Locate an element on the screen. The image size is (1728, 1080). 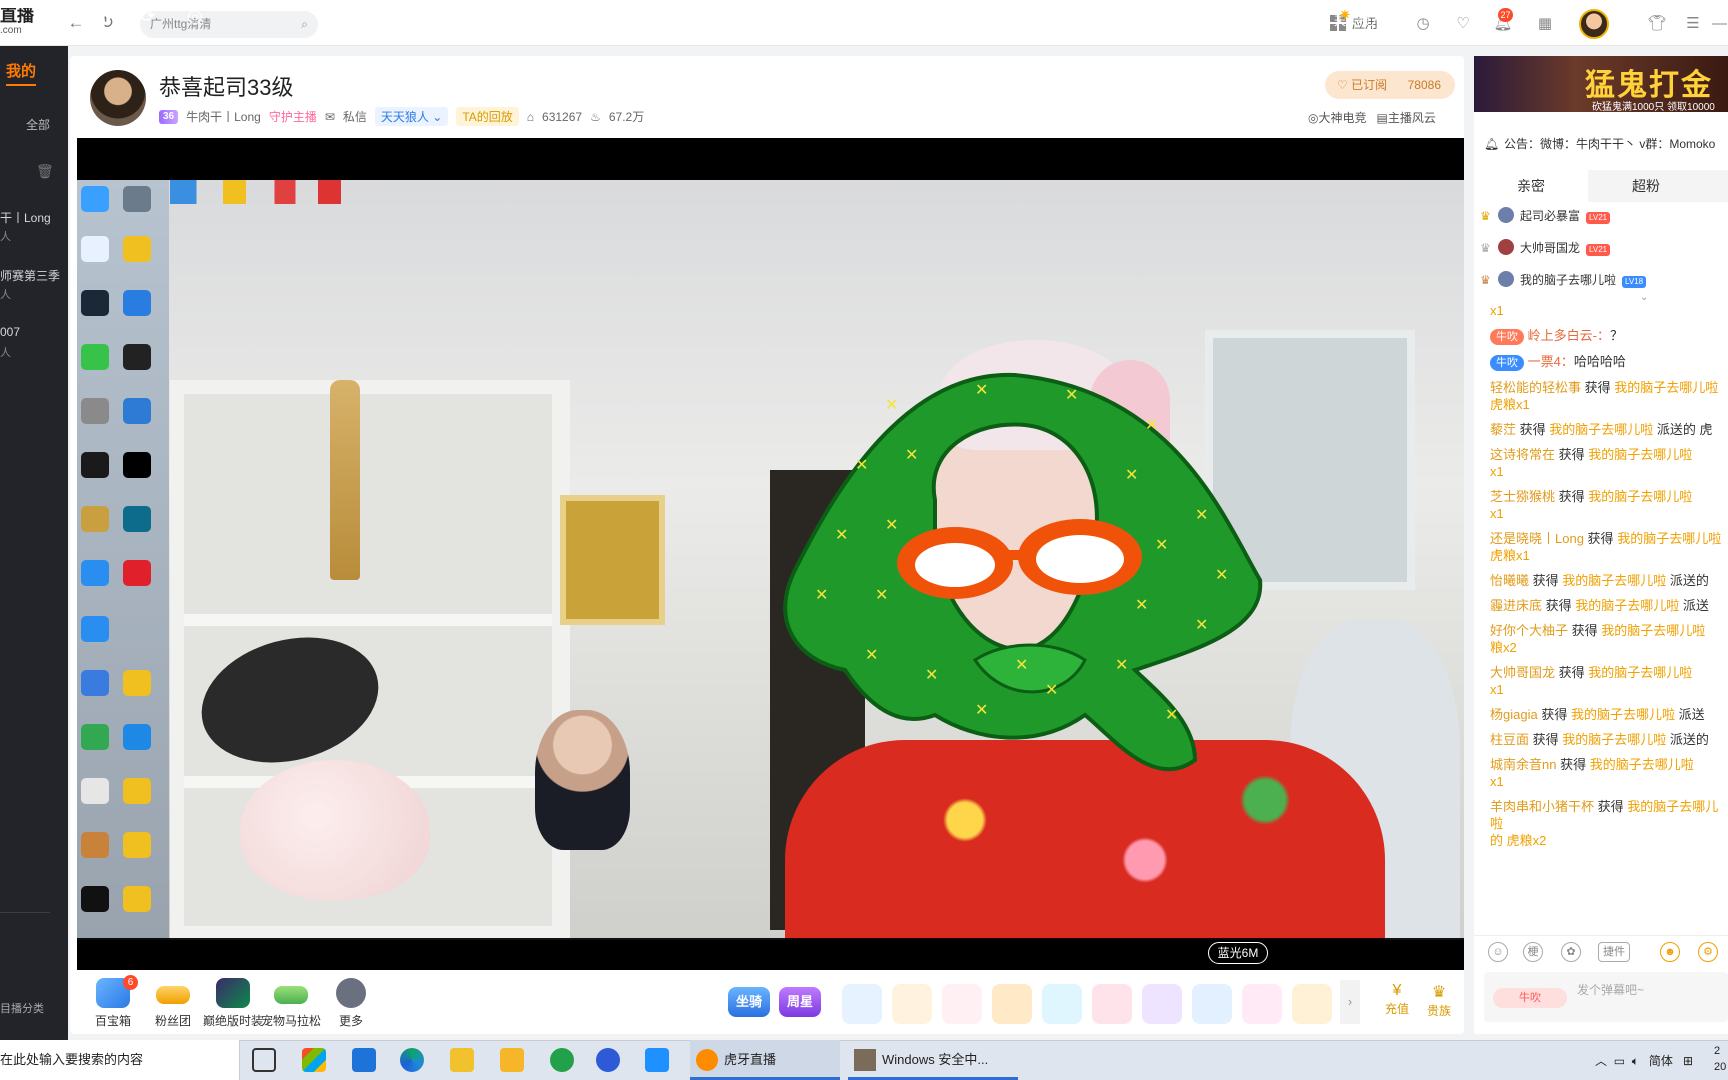
task-view-icon is located at coordinates (264, 1060).